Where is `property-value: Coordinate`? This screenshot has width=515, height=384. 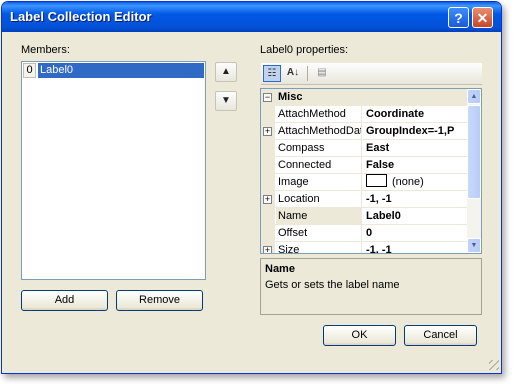
property-value: Coordinate is located at coordinates (415, 114).